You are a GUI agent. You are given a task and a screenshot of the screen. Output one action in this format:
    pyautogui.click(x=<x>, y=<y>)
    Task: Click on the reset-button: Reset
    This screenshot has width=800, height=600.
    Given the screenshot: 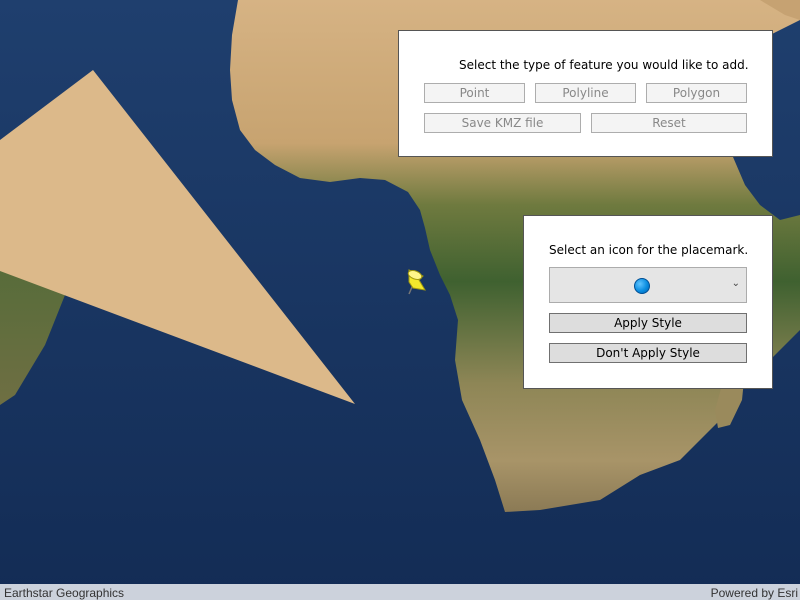 What is the action you would take?
    pyautogui.click(x=669, y=123)
    